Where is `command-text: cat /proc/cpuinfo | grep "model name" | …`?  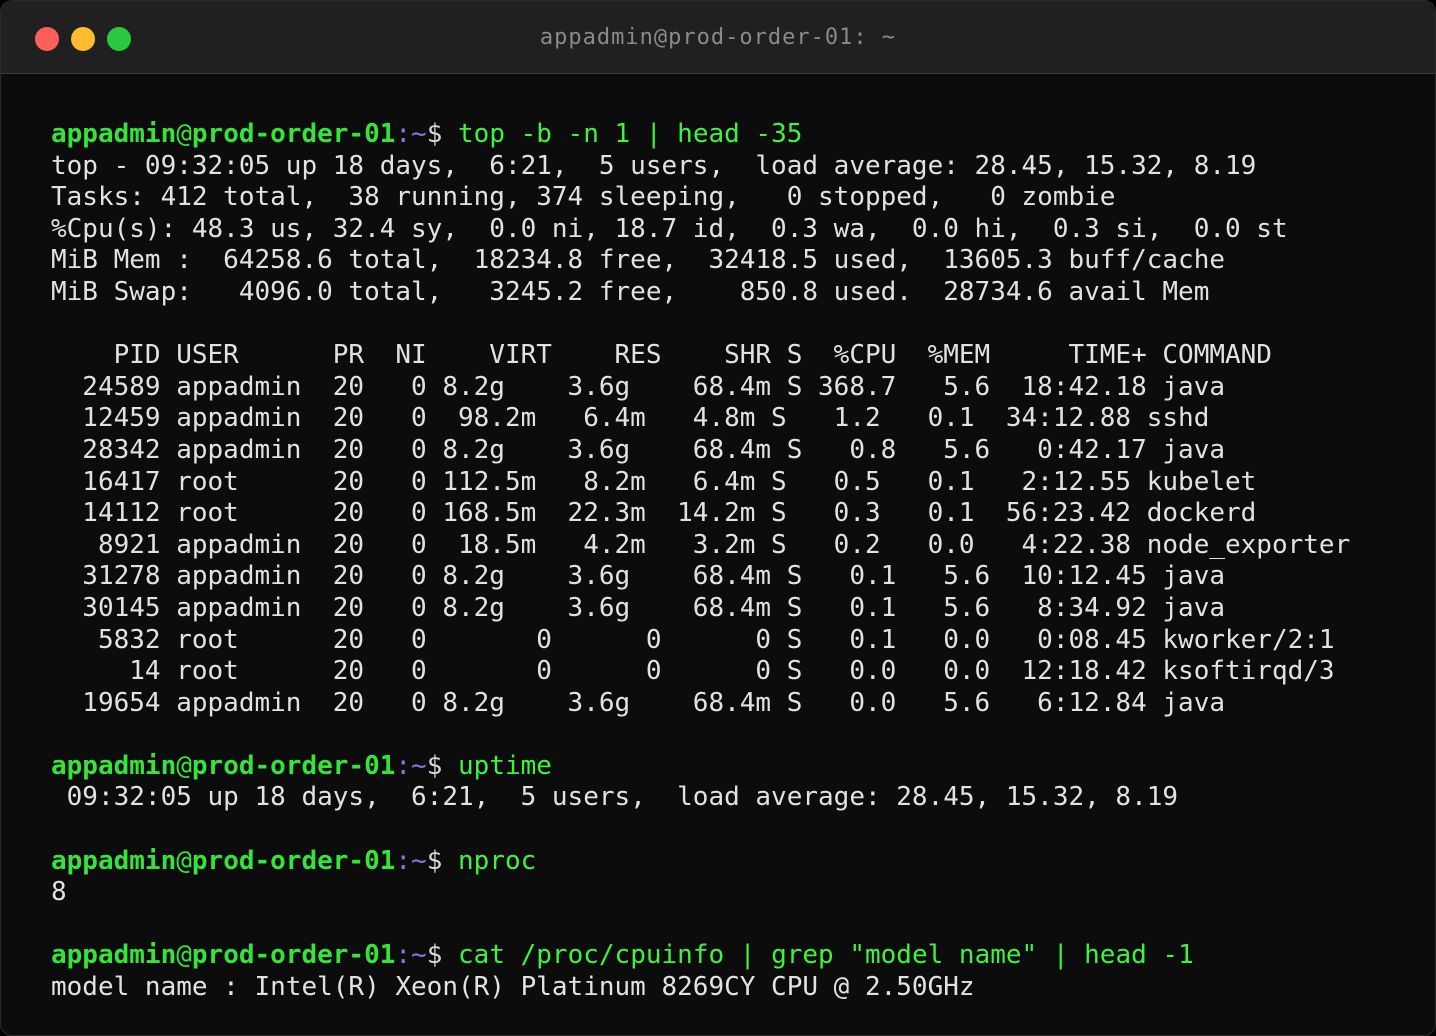 command-text: cat /proc/cpuinfo | grep "model name" | … is located at coordinates (826, 955).